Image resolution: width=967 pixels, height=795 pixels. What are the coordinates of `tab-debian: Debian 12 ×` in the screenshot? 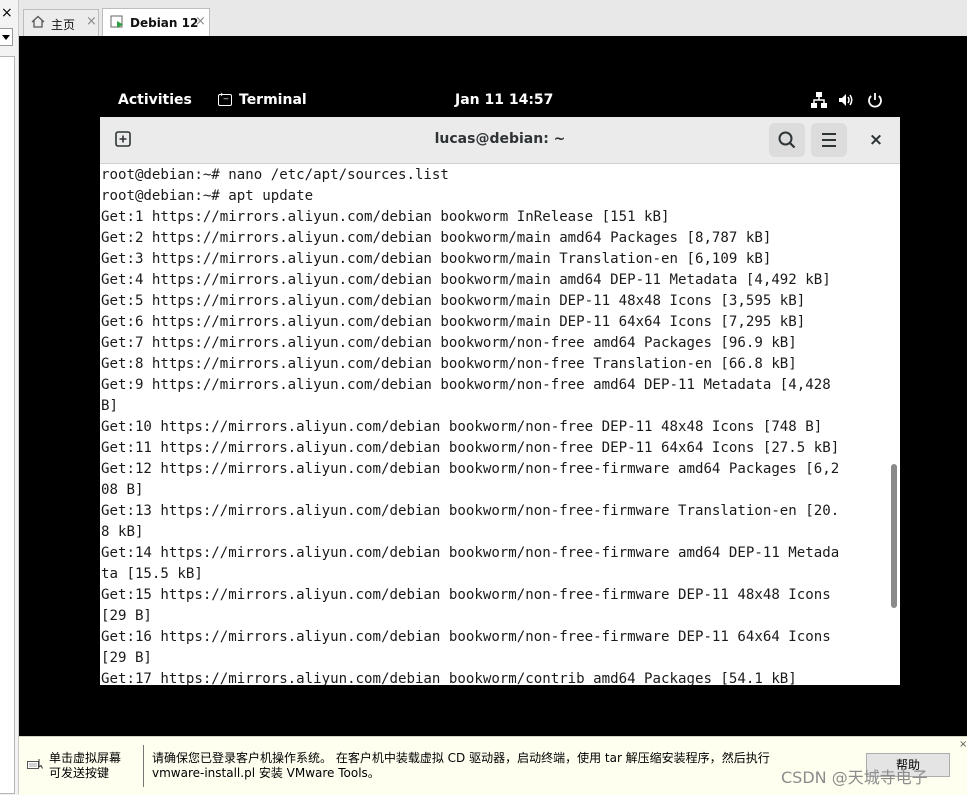 It's located at (156, 22).